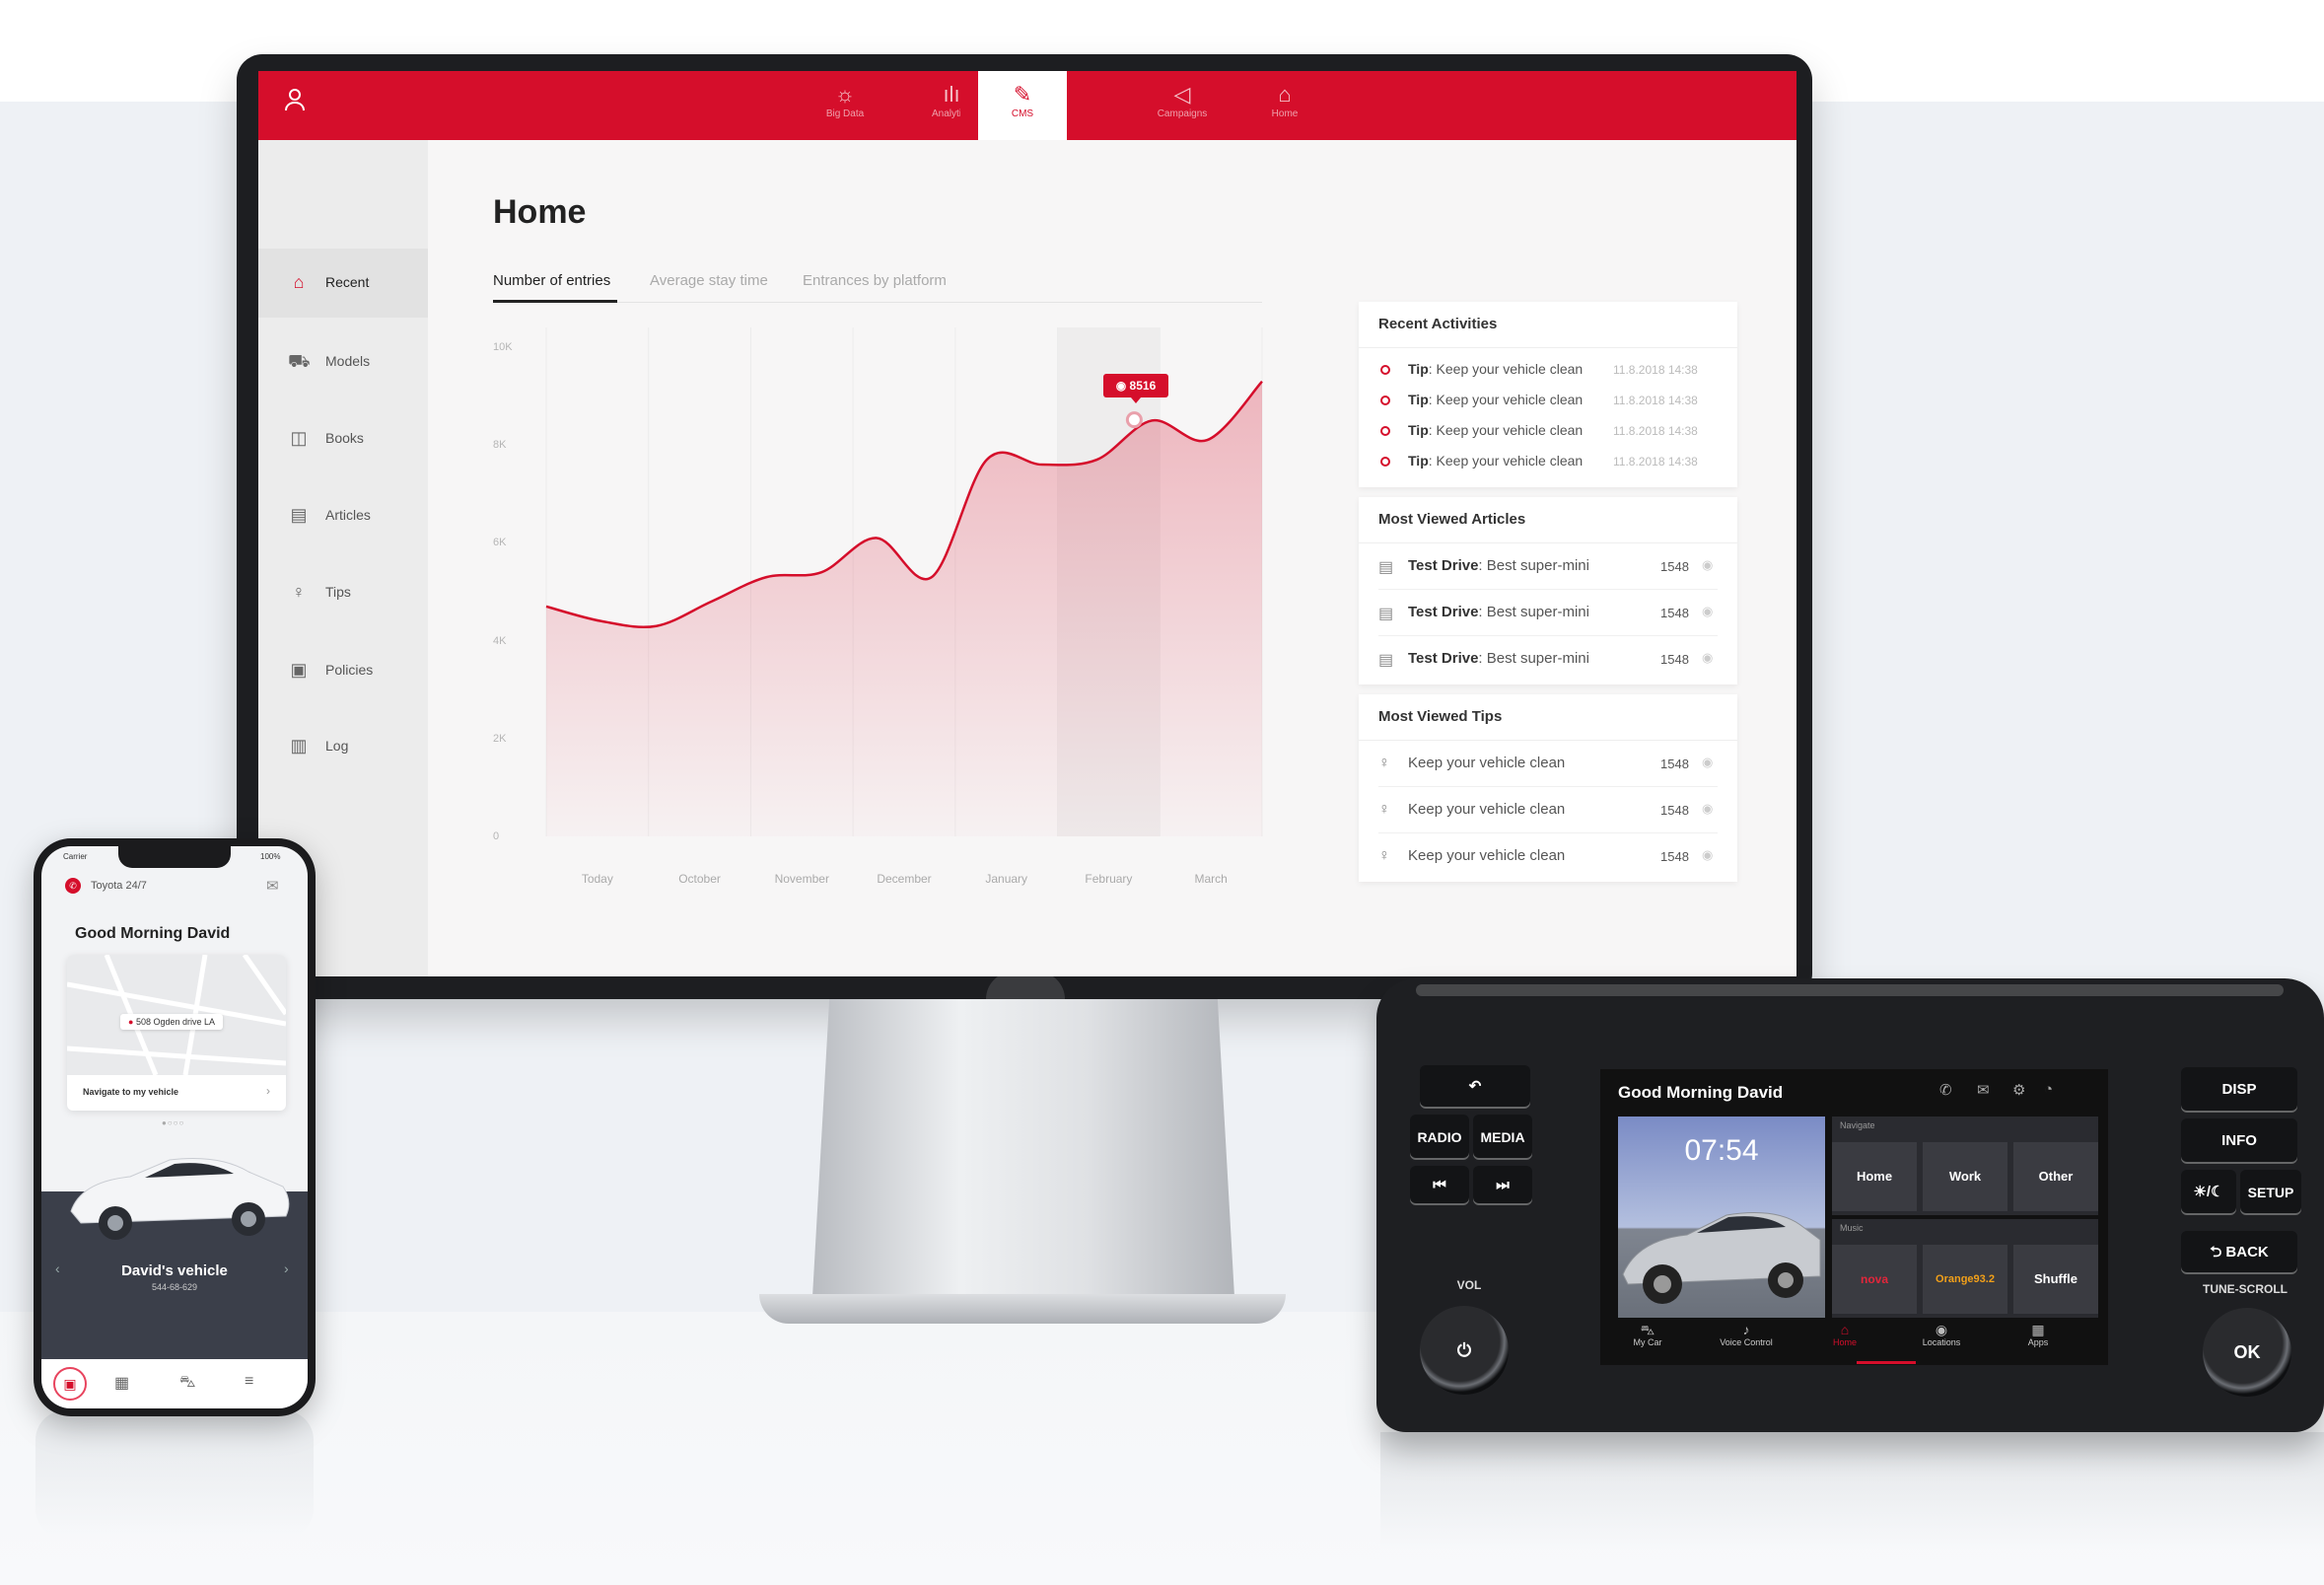  Describe the element at coordinates (1857, 1125) in the screenshot. I see `section-label: Navigate` at that location.